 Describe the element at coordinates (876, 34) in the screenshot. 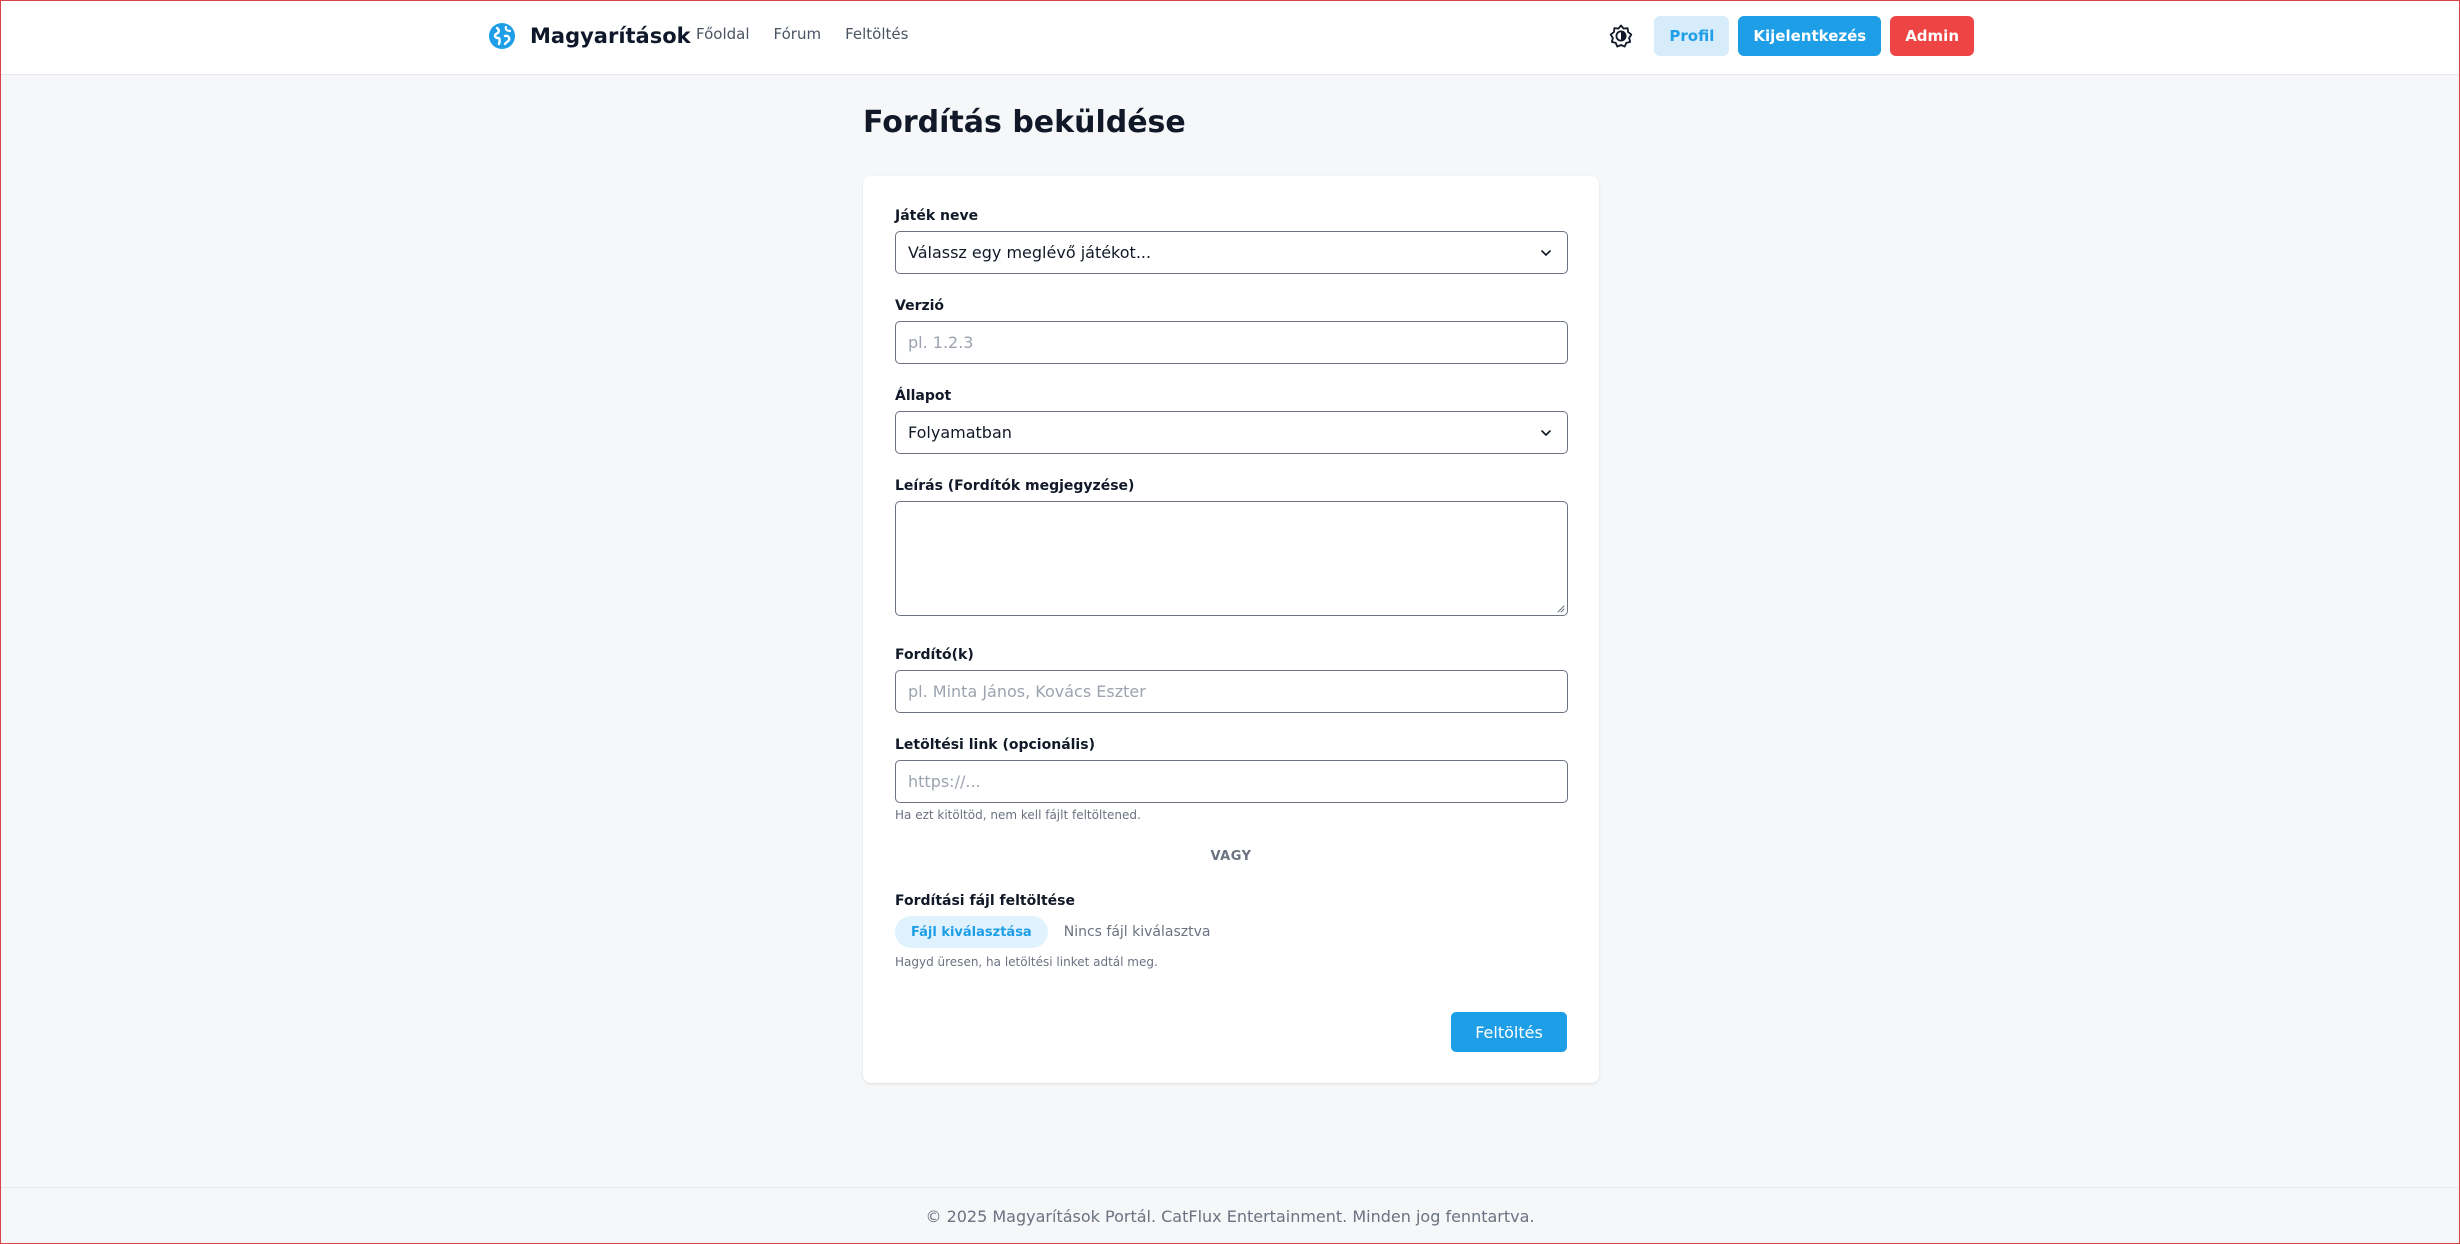

I see `nav-link-upload: Feltöltés` at that location.